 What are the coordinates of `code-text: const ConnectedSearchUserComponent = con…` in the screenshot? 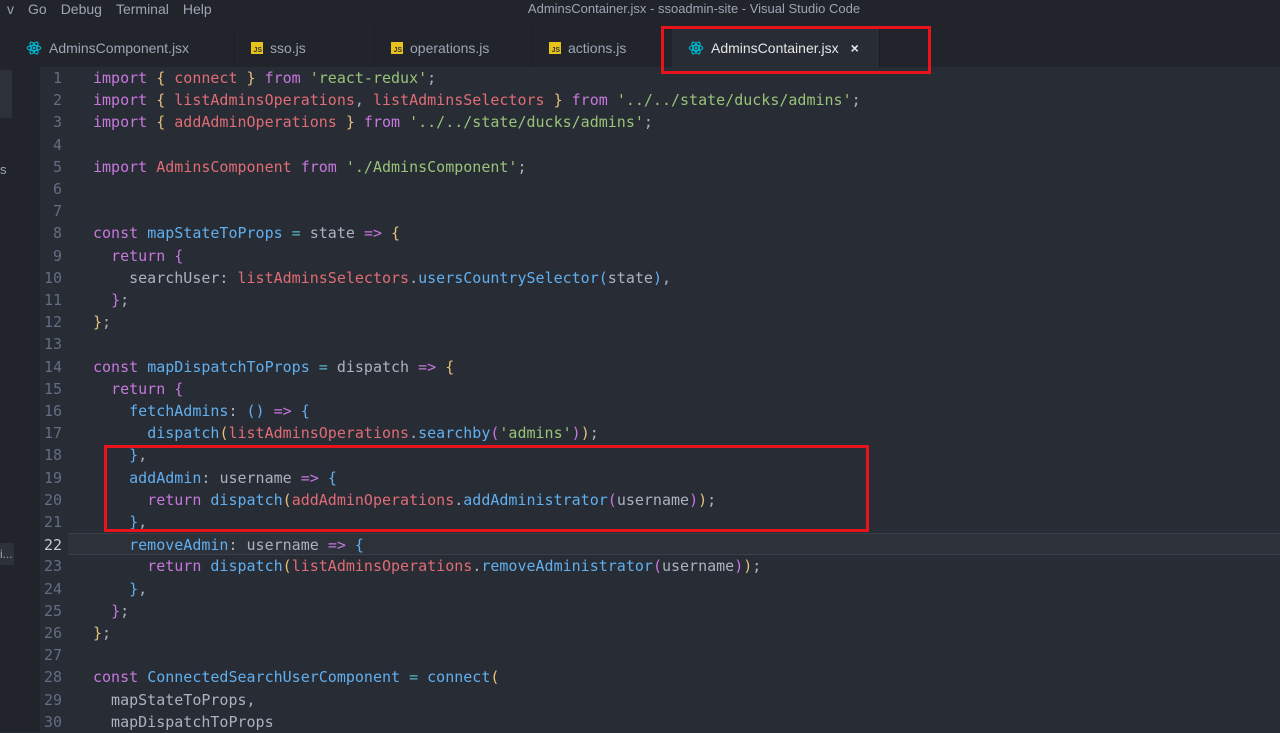 It's located at (296, 677).